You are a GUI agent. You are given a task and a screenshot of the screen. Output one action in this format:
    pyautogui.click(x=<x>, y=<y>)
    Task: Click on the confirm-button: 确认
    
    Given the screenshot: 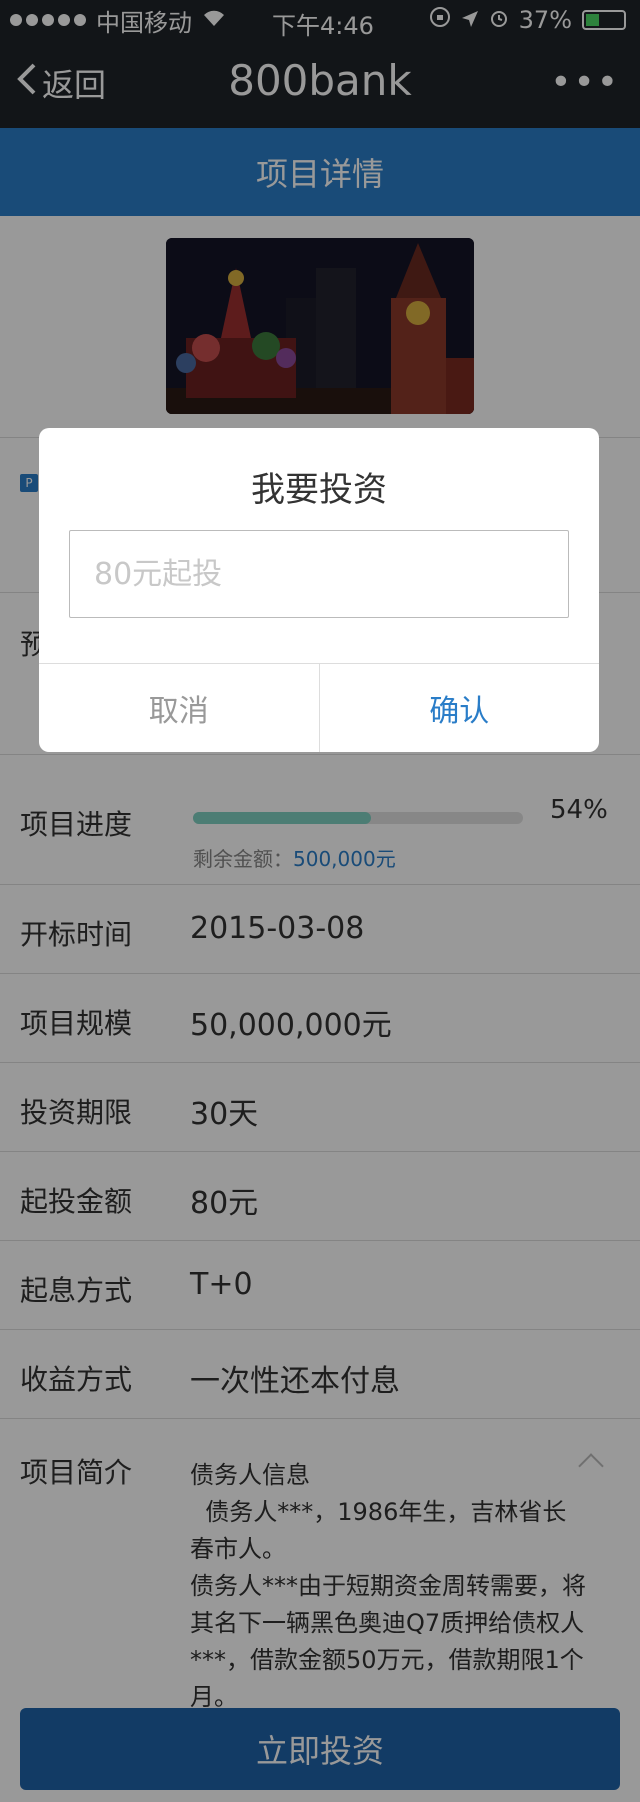 What is the action you would take?
    pyautogui.click(x=460, y=708)
    